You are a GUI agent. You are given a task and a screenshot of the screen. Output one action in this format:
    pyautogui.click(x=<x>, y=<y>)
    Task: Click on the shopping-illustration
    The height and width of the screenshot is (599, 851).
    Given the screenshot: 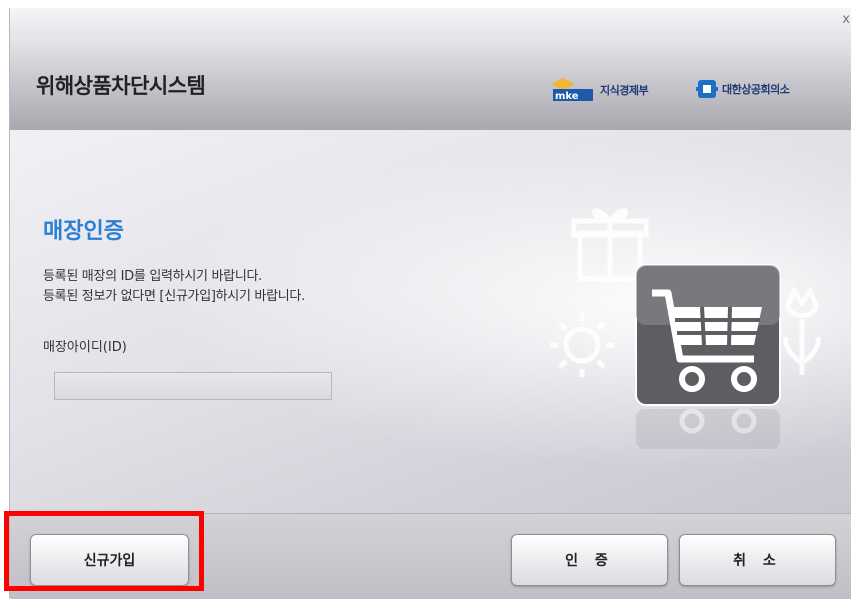 What is the action you would take?
    pyautogui.click(x=685, y=328)
    